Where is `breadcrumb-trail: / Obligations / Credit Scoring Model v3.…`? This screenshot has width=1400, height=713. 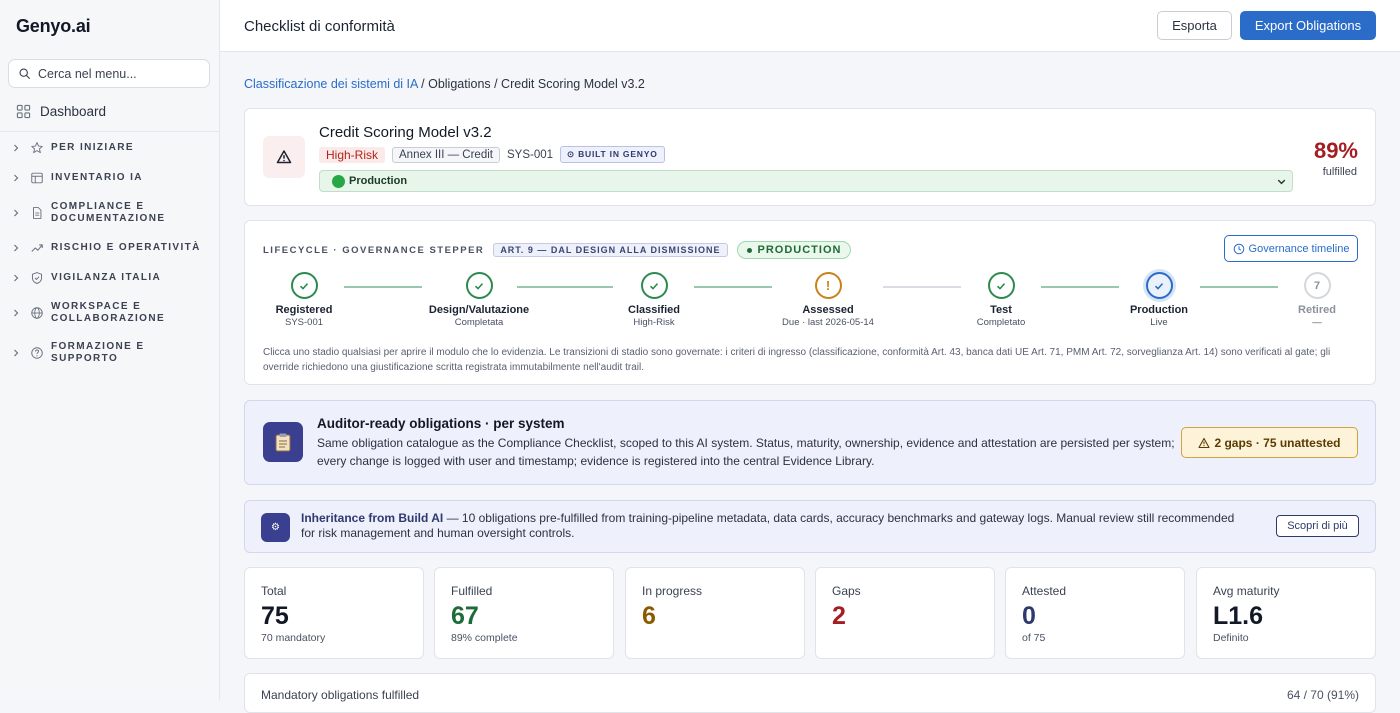 breadcrumb-trail: / Obligations / Credit Scoring Model v3.… is located at coordinates (531, 84).